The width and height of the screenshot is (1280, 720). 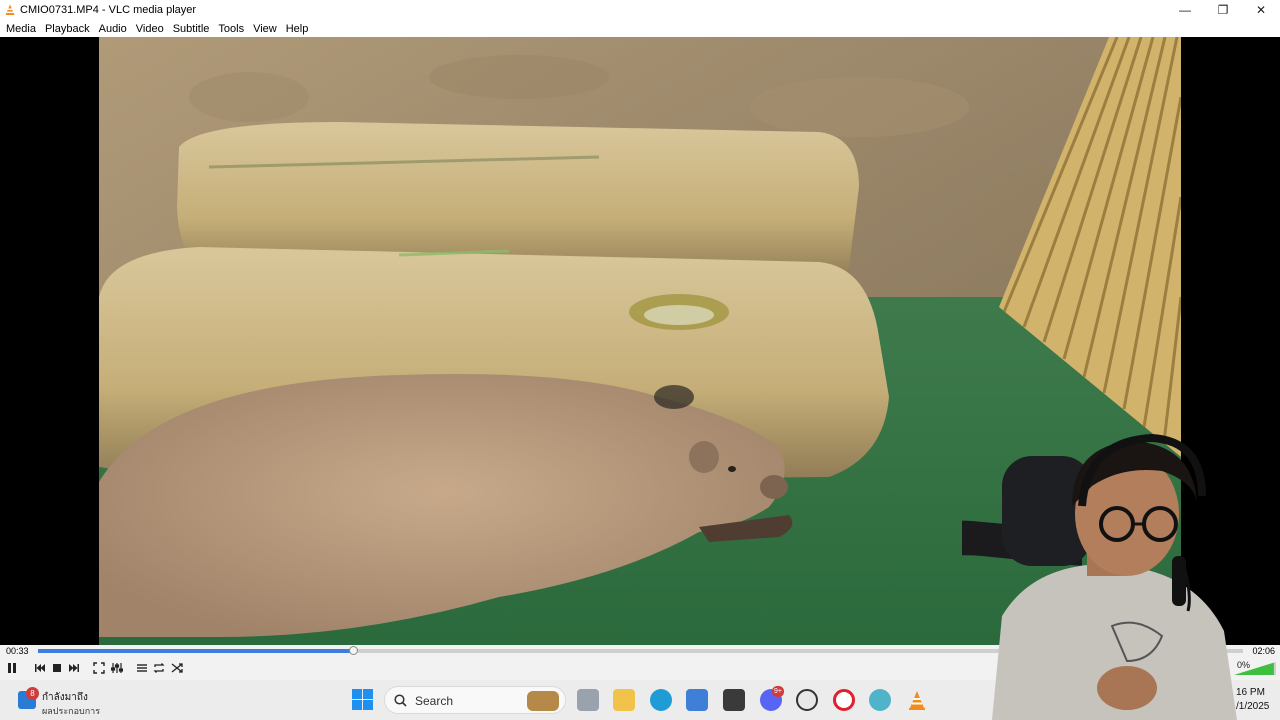 I want to click on extended-settings-button, so click(x=117, y=668).